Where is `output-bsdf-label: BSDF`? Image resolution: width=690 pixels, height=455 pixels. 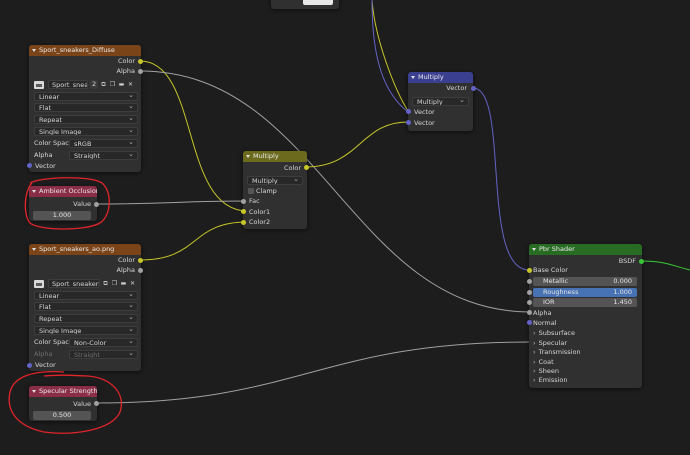 output-bsdf-label: BSDF is located at coordinates (627, 261).